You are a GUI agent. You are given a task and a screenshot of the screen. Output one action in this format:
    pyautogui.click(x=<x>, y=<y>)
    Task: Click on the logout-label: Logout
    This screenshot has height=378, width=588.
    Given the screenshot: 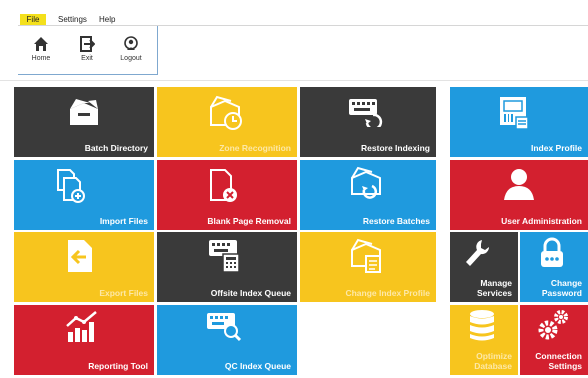 What is the action you would take?
    pyautogui.click(x=131, y=58)
    